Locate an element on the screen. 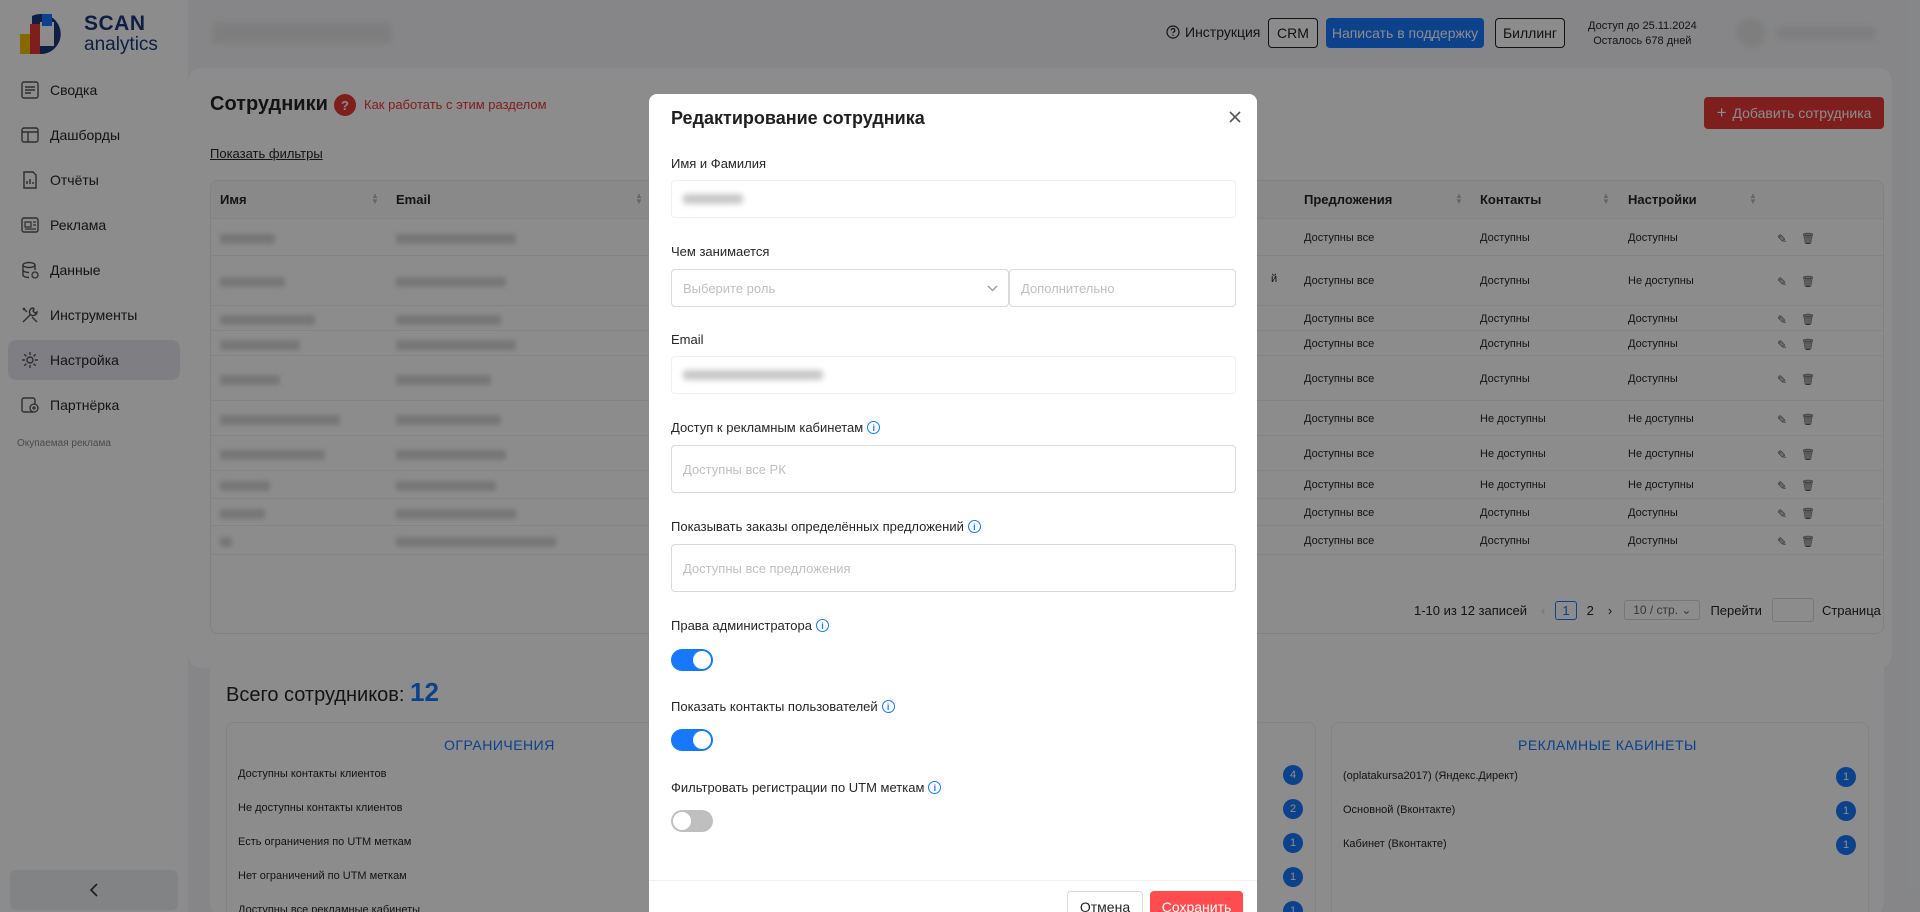 This screenshot has width=1920, height=912. cabinets-access-label: Доступ к рекламным кабинетам i is located at coordinates (776, 427).